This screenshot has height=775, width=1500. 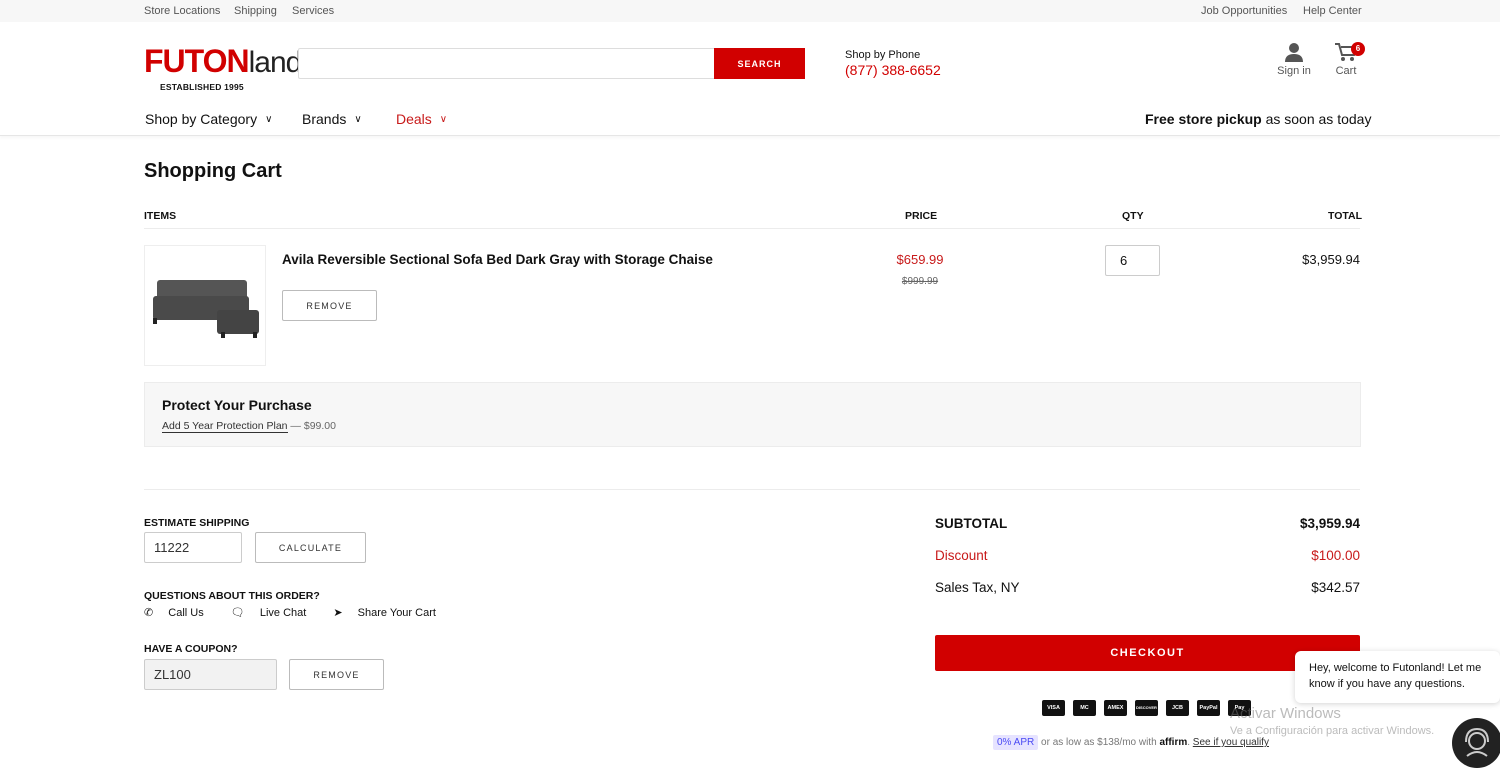 What do you see at coordinates (390, 613) in the screenshot?
I see `share-cart-link: ➤ Share Your Cart` at bounding box center [390, 613].